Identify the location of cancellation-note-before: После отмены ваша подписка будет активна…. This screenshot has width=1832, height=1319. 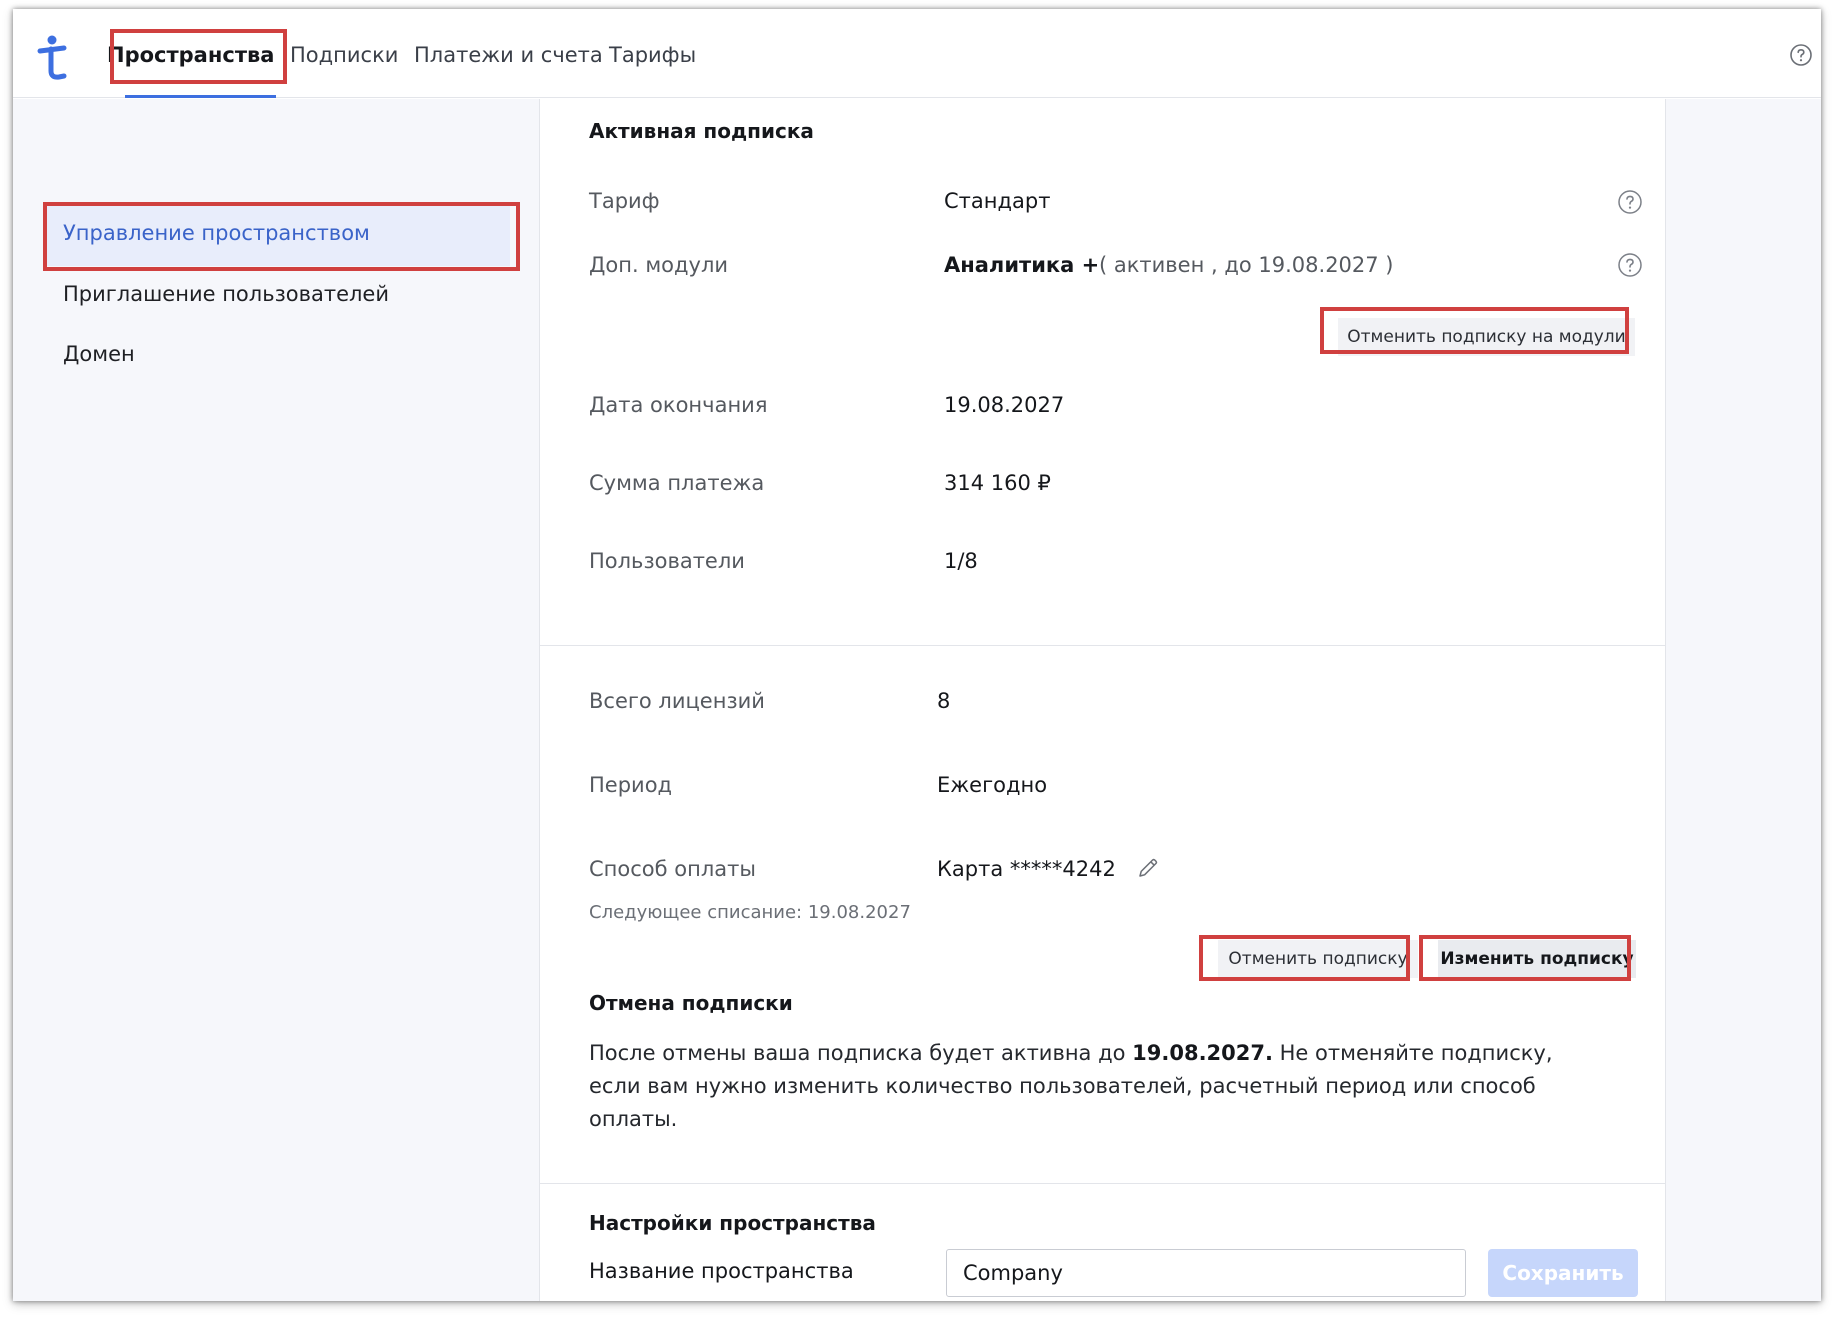
(861, 1053).